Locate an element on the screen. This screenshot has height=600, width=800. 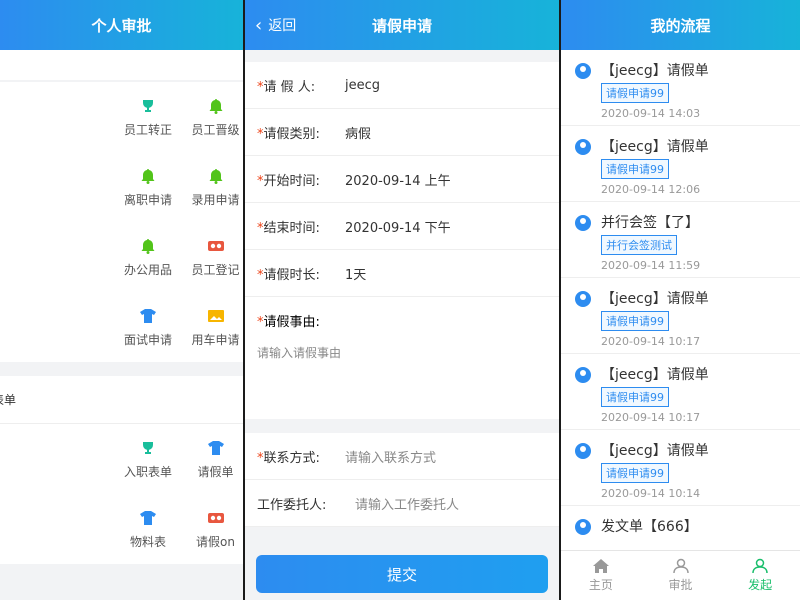
form-field: *请假类别: 病假 is located at coordinates (402, 132).